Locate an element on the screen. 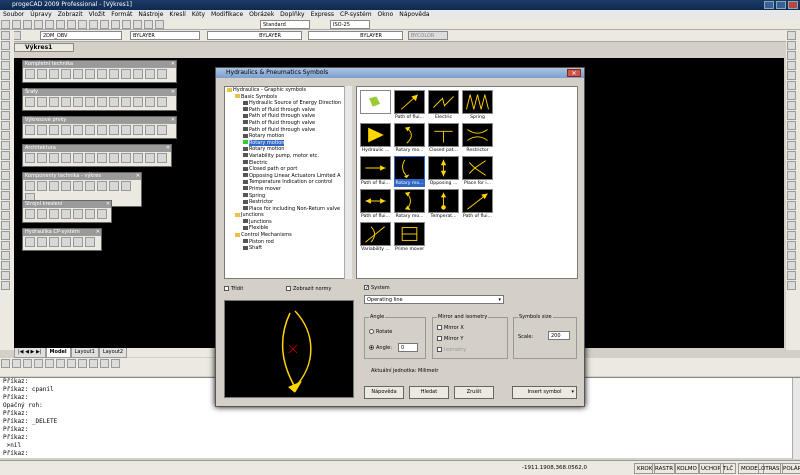 The height and width of the screenshot is (475, 800). snap-endpoint-icon is located at coordinates (5, 363).